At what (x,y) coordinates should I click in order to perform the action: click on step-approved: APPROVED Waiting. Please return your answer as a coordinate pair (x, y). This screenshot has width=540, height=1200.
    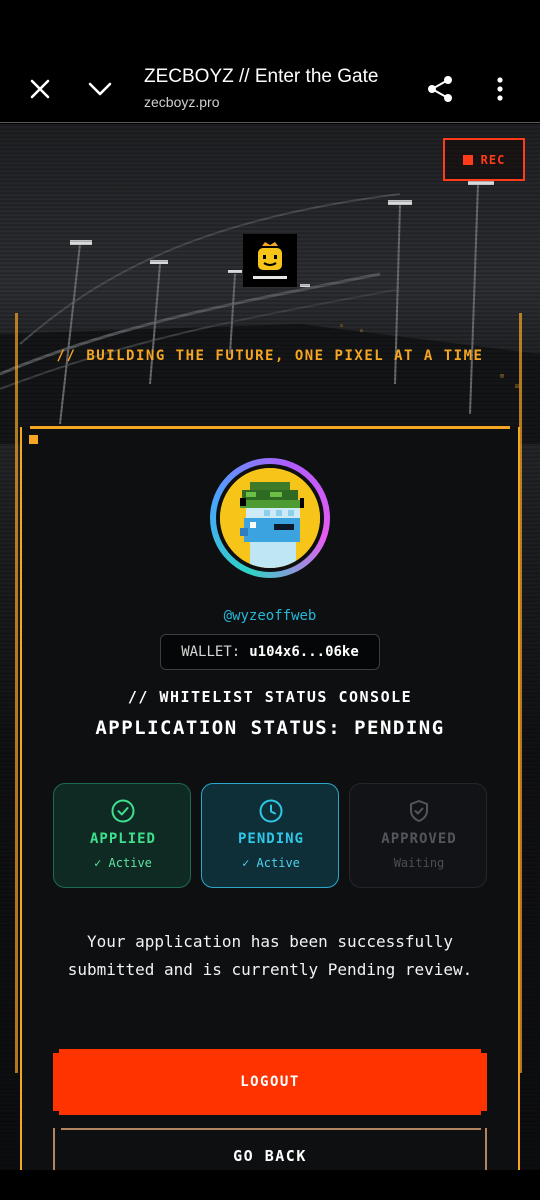
    Looking at the image, I should click on (418, 835).